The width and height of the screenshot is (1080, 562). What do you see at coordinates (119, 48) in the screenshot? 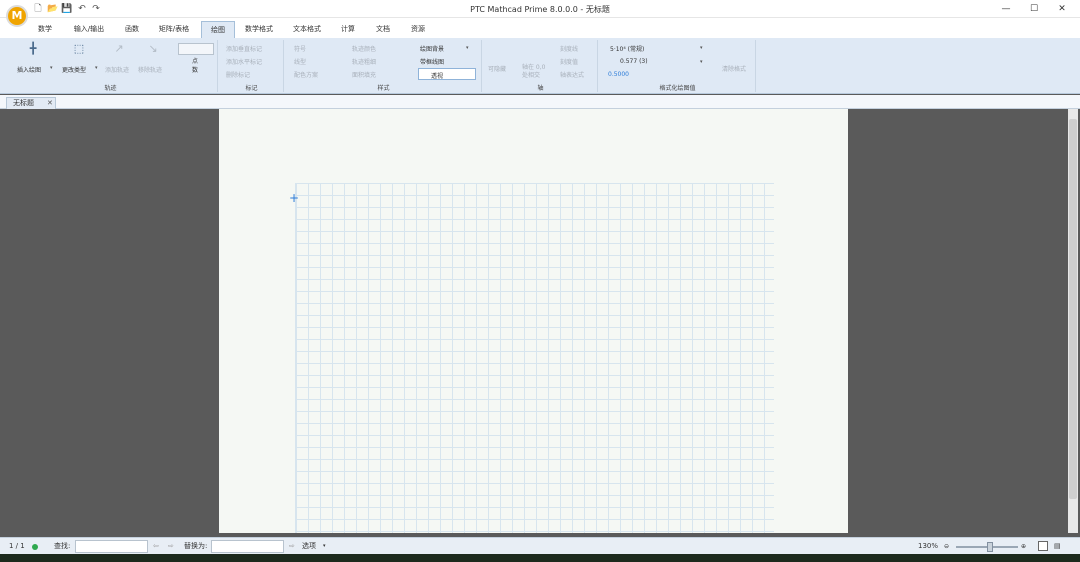
I see `add-trace-icon: ↗` at bounding box center [119, 48].